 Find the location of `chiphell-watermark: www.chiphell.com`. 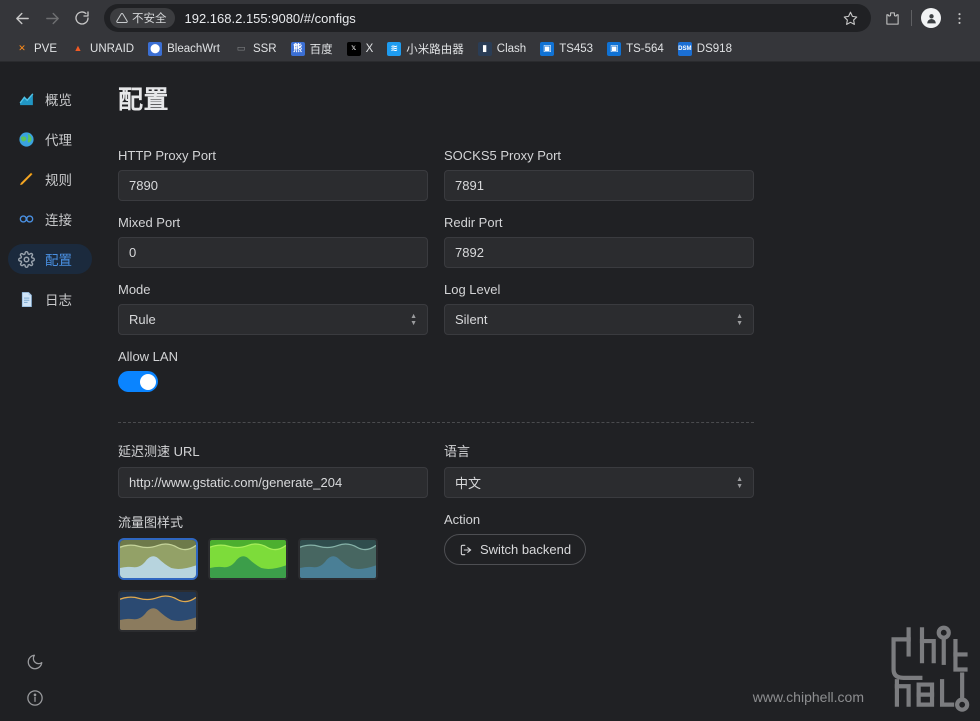

chiphell-watermark: www.chiphell.com is located at coordinates (863, 667).